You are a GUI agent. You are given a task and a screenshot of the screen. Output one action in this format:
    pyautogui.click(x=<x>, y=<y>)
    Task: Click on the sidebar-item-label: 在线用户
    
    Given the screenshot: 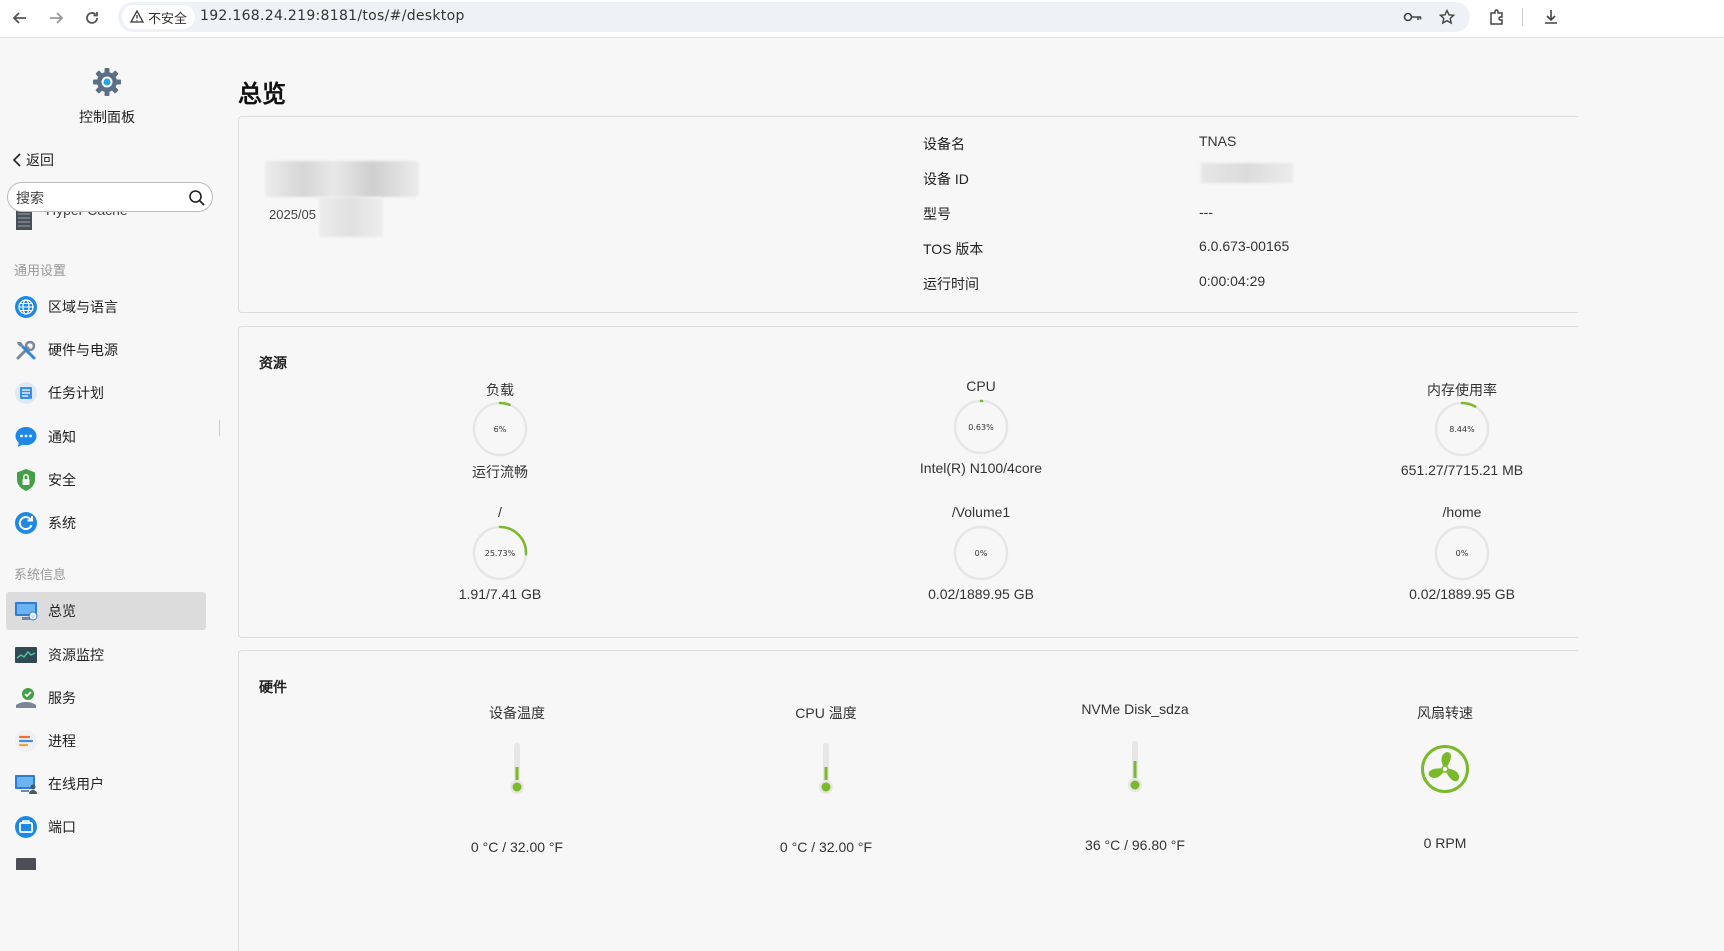 What is the action you would take?
    pyautogui.click(x=76, y=784)
    